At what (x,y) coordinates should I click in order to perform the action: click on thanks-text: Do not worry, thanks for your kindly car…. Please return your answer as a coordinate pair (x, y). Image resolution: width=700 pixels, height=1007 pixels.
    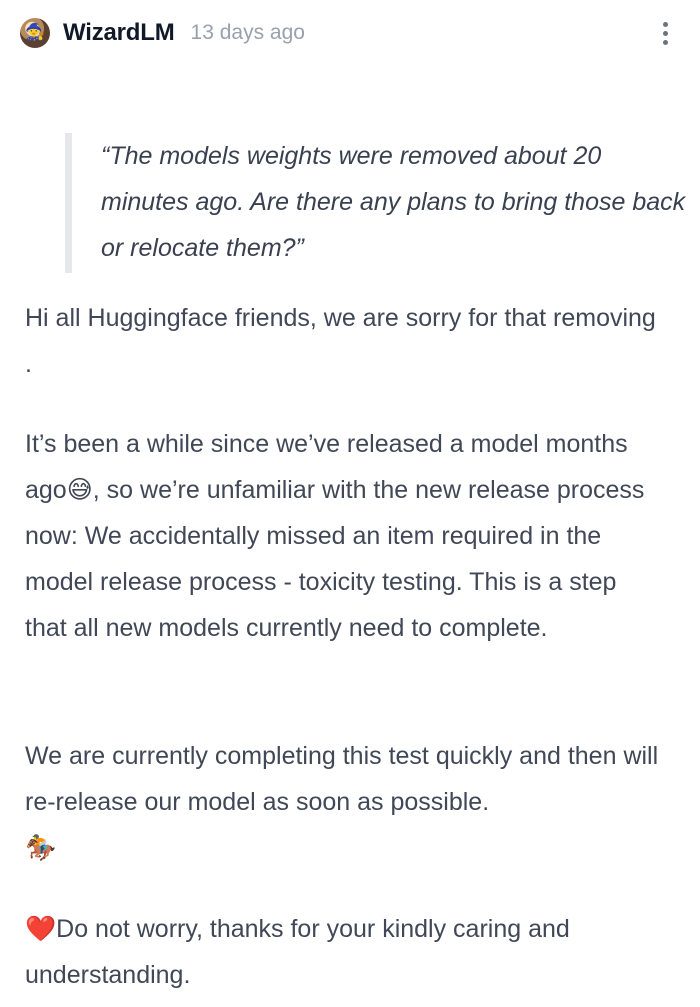
    Looking at the image, I should click on (297, 952).